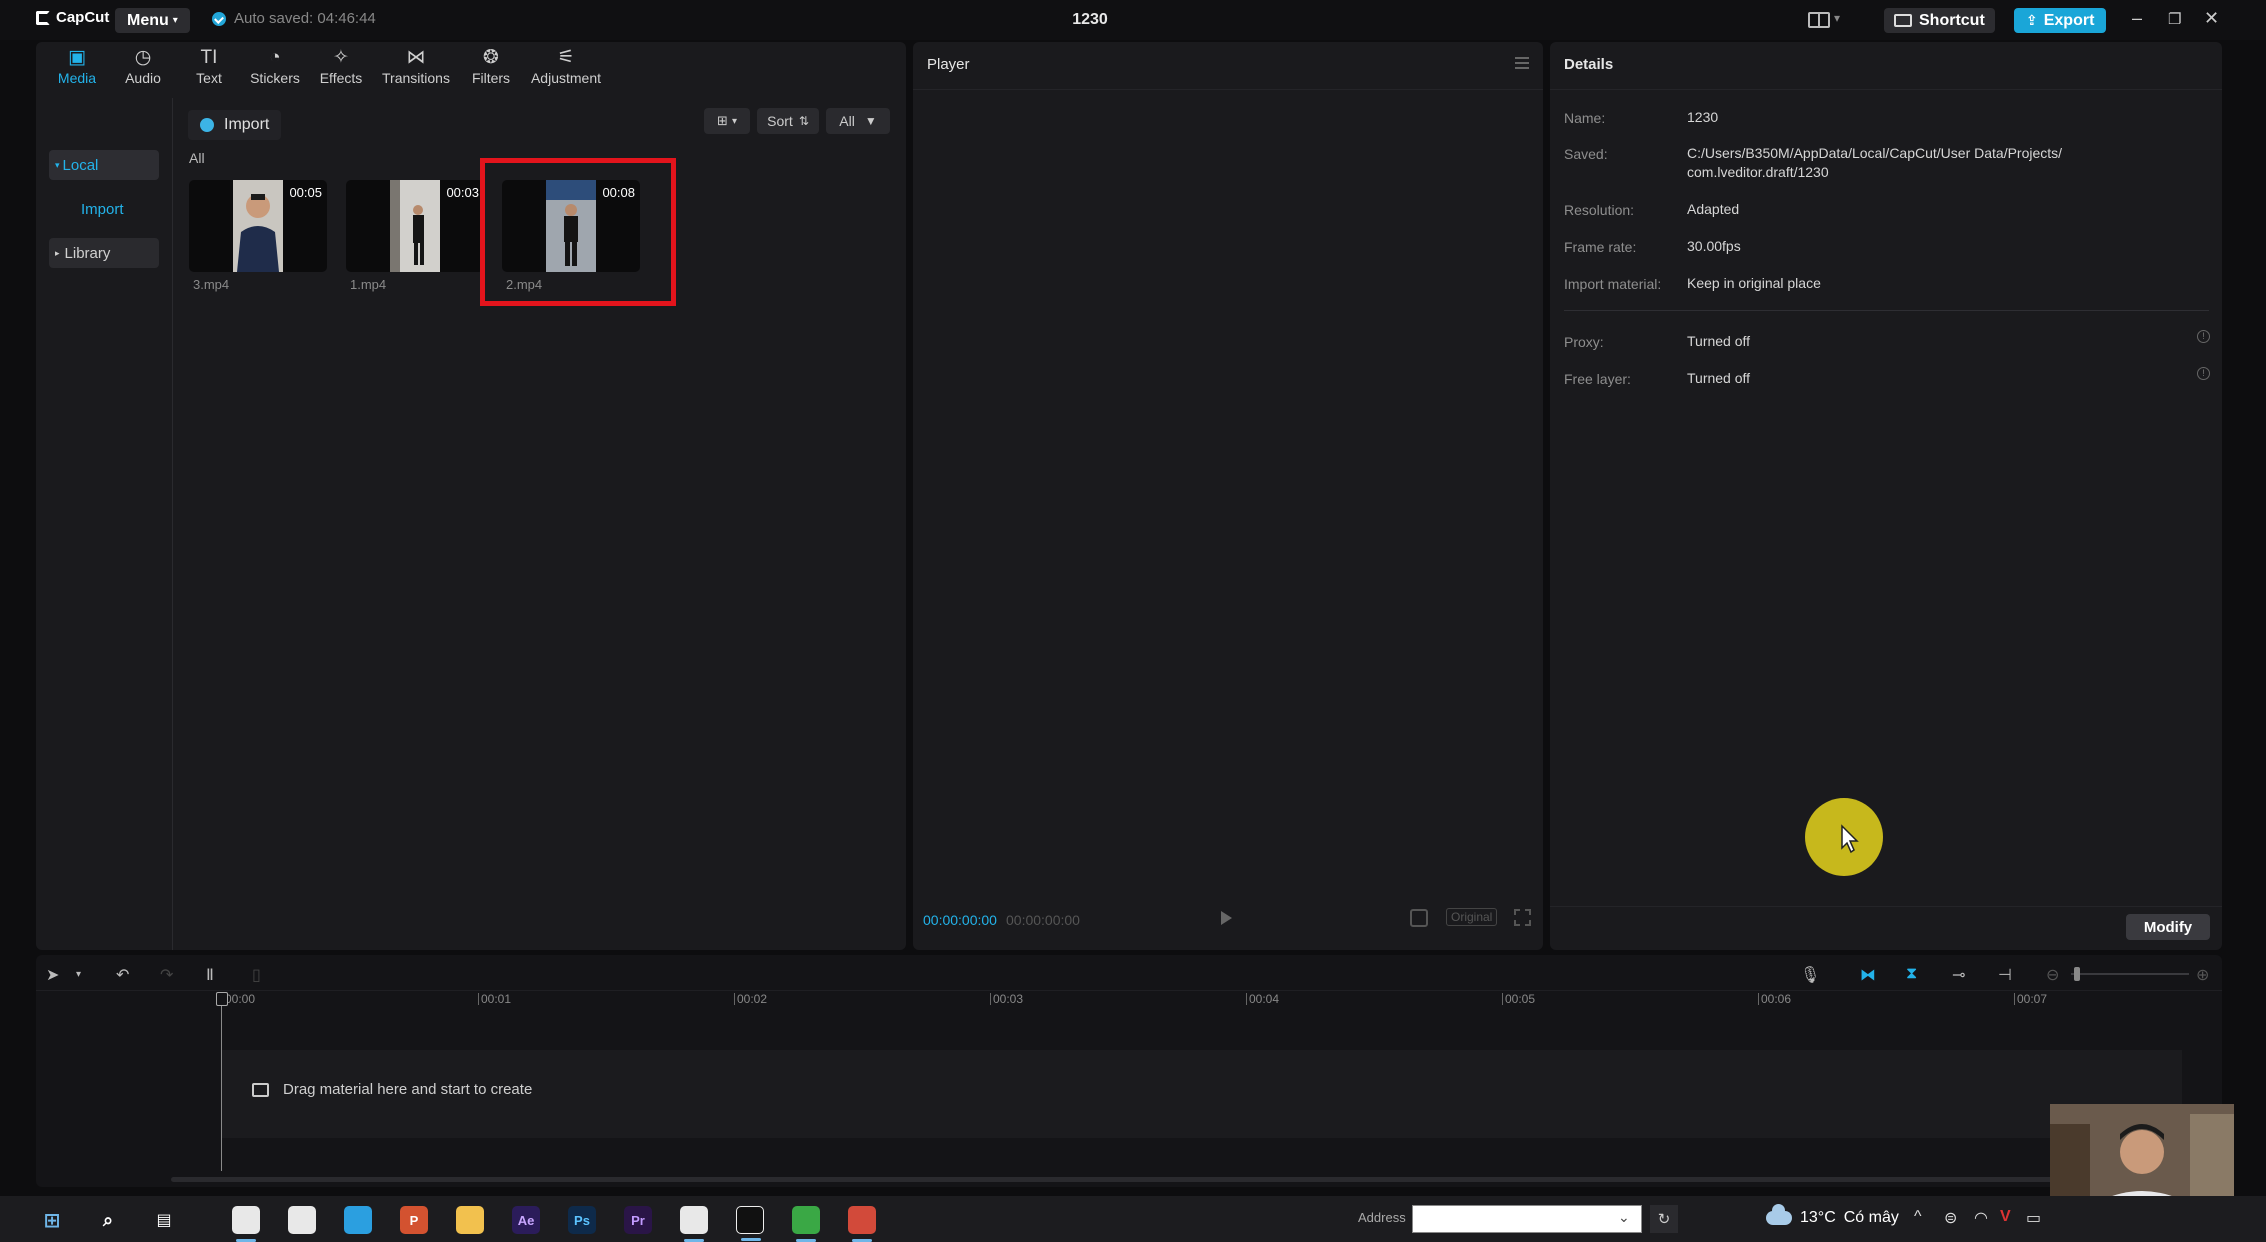  What do you see at coordinates (1584, 342) in the screenshot?
I see `detail-label: Proxy:` at bounding box center [1584, 342].